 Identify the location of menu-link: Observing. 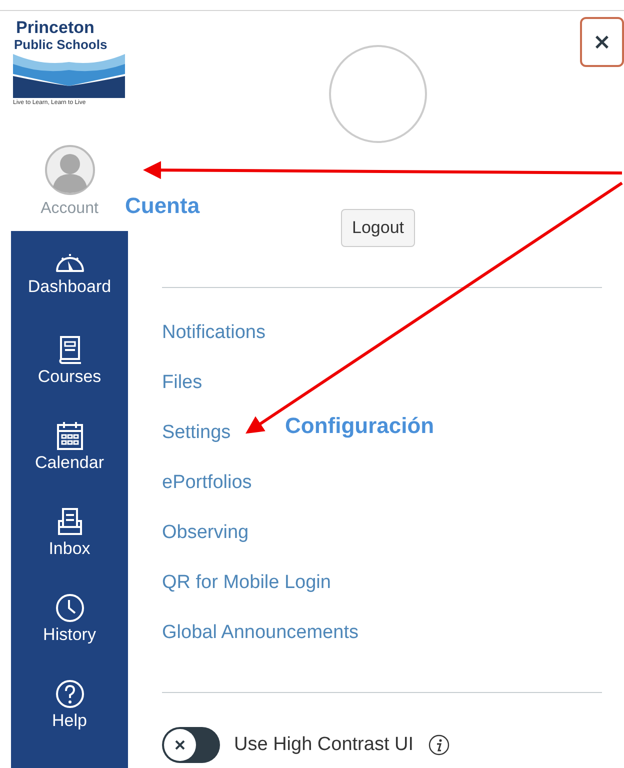
(205, 545).